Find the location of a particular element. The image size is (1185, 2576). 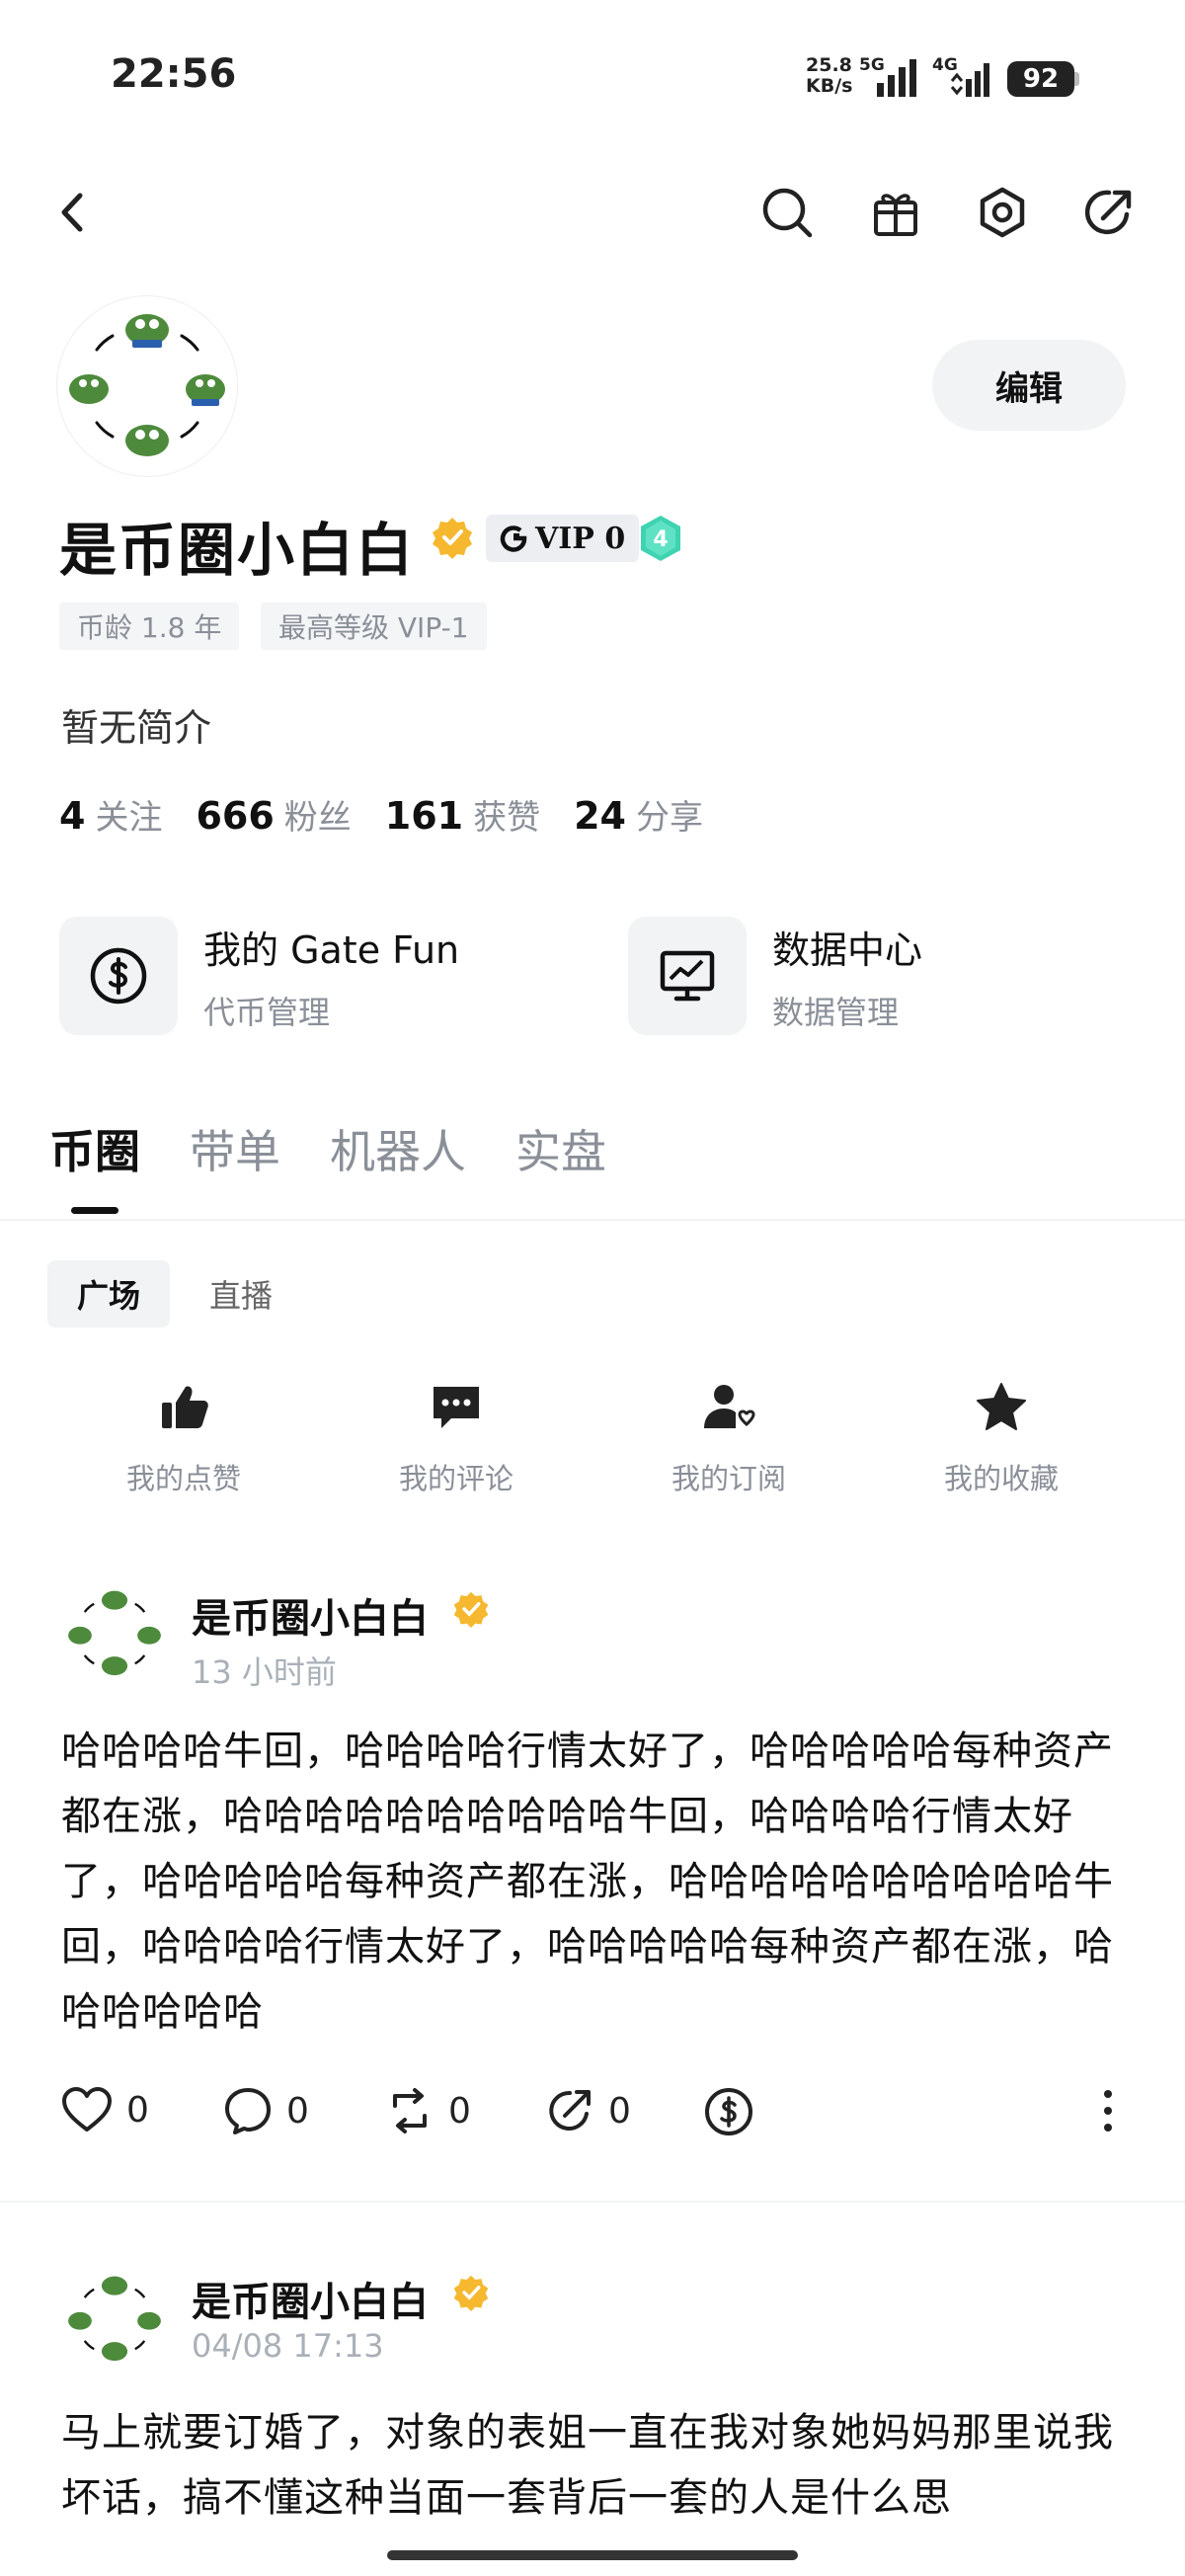

search-icon is located at coordinates (788, 213).